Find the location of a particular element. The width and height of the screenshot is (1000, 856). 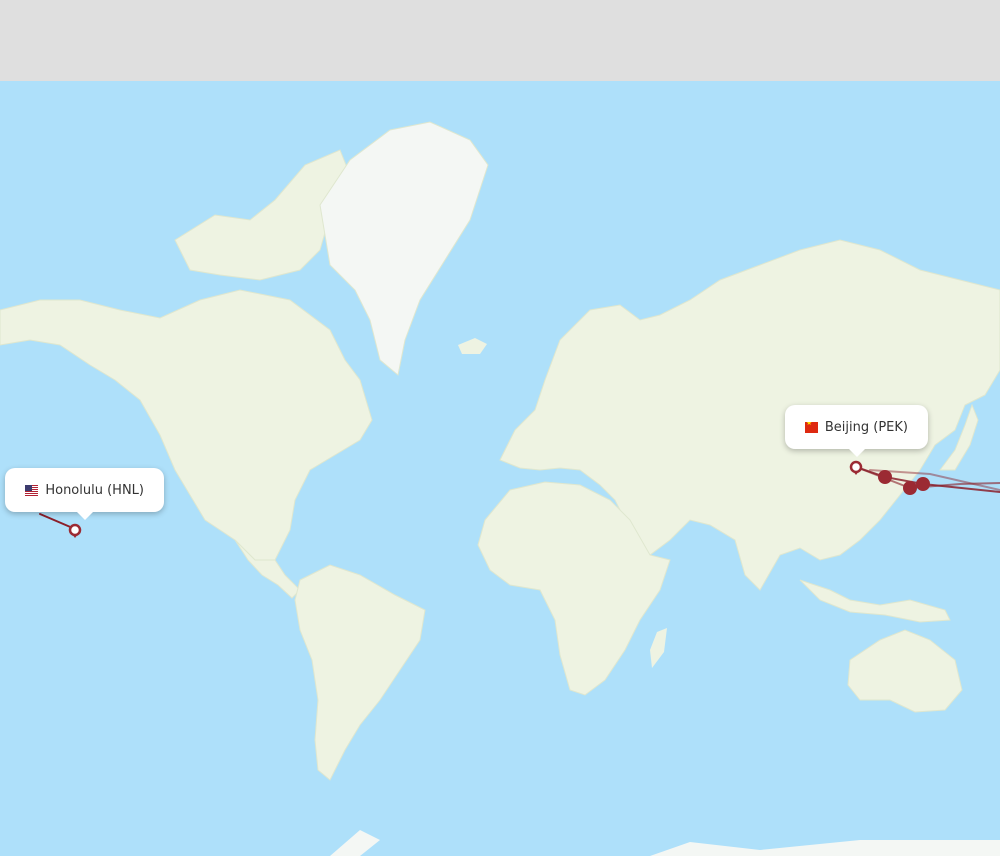

us-flag-icon is located at coordinates (32, 490).